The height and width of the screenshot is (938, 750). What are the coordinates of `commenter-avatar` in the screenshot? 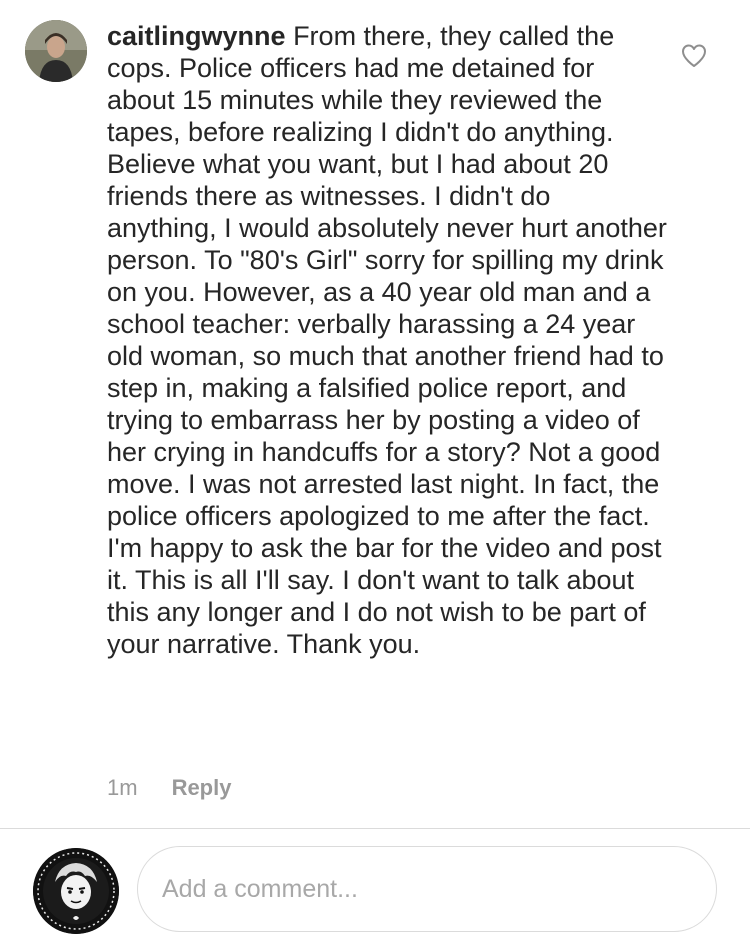 It's located at (56, 51).